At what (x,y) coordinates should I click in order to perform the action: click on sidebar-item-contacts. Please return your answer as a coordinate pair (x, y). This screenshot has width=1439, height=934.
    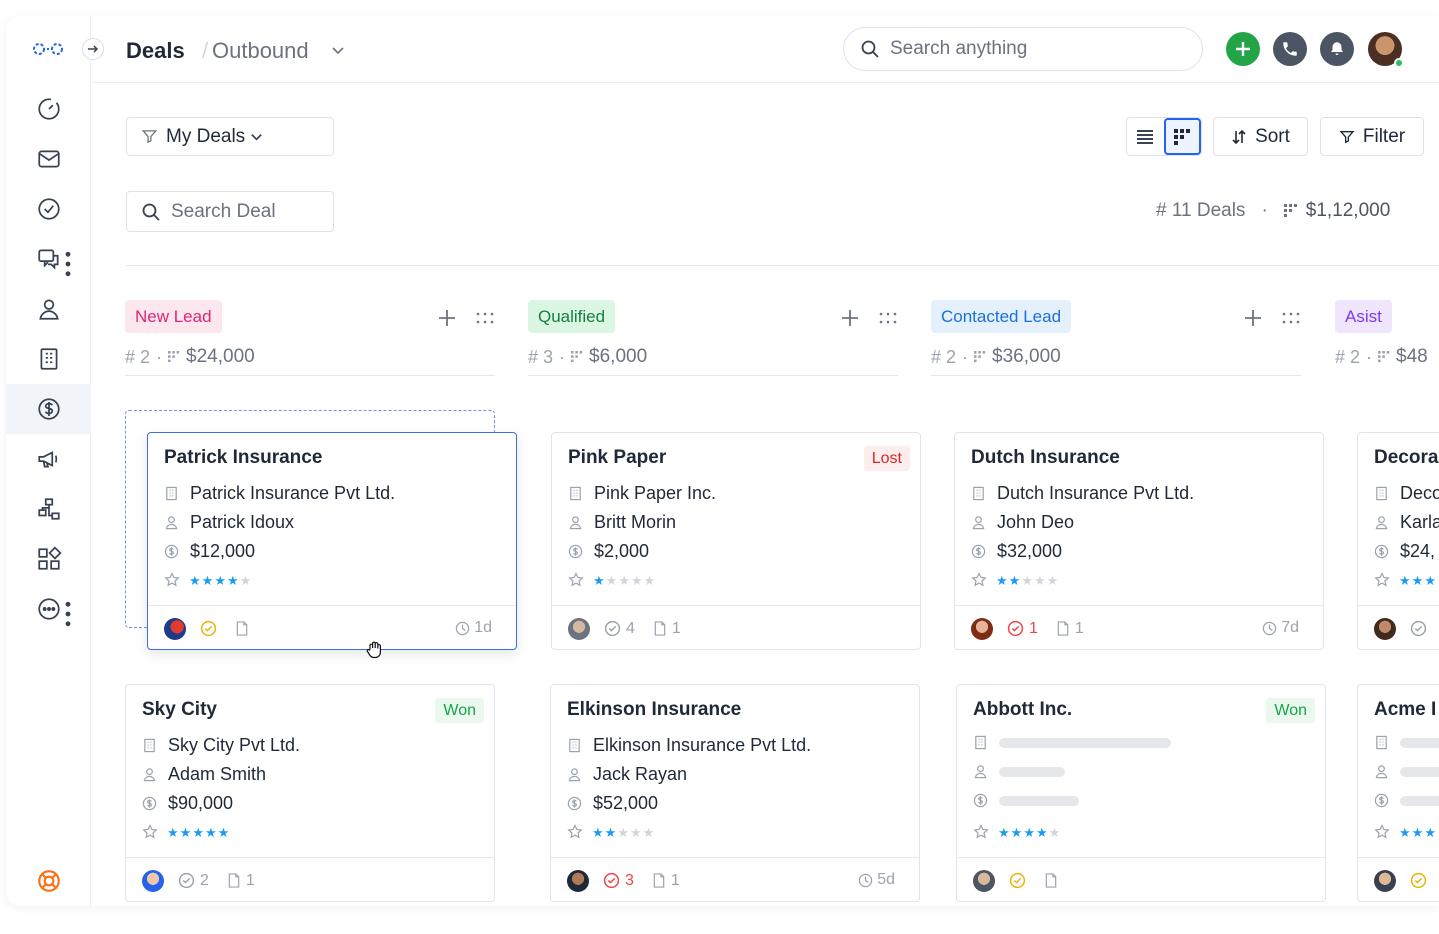
    Looking at the image, I should click on (48, 309).